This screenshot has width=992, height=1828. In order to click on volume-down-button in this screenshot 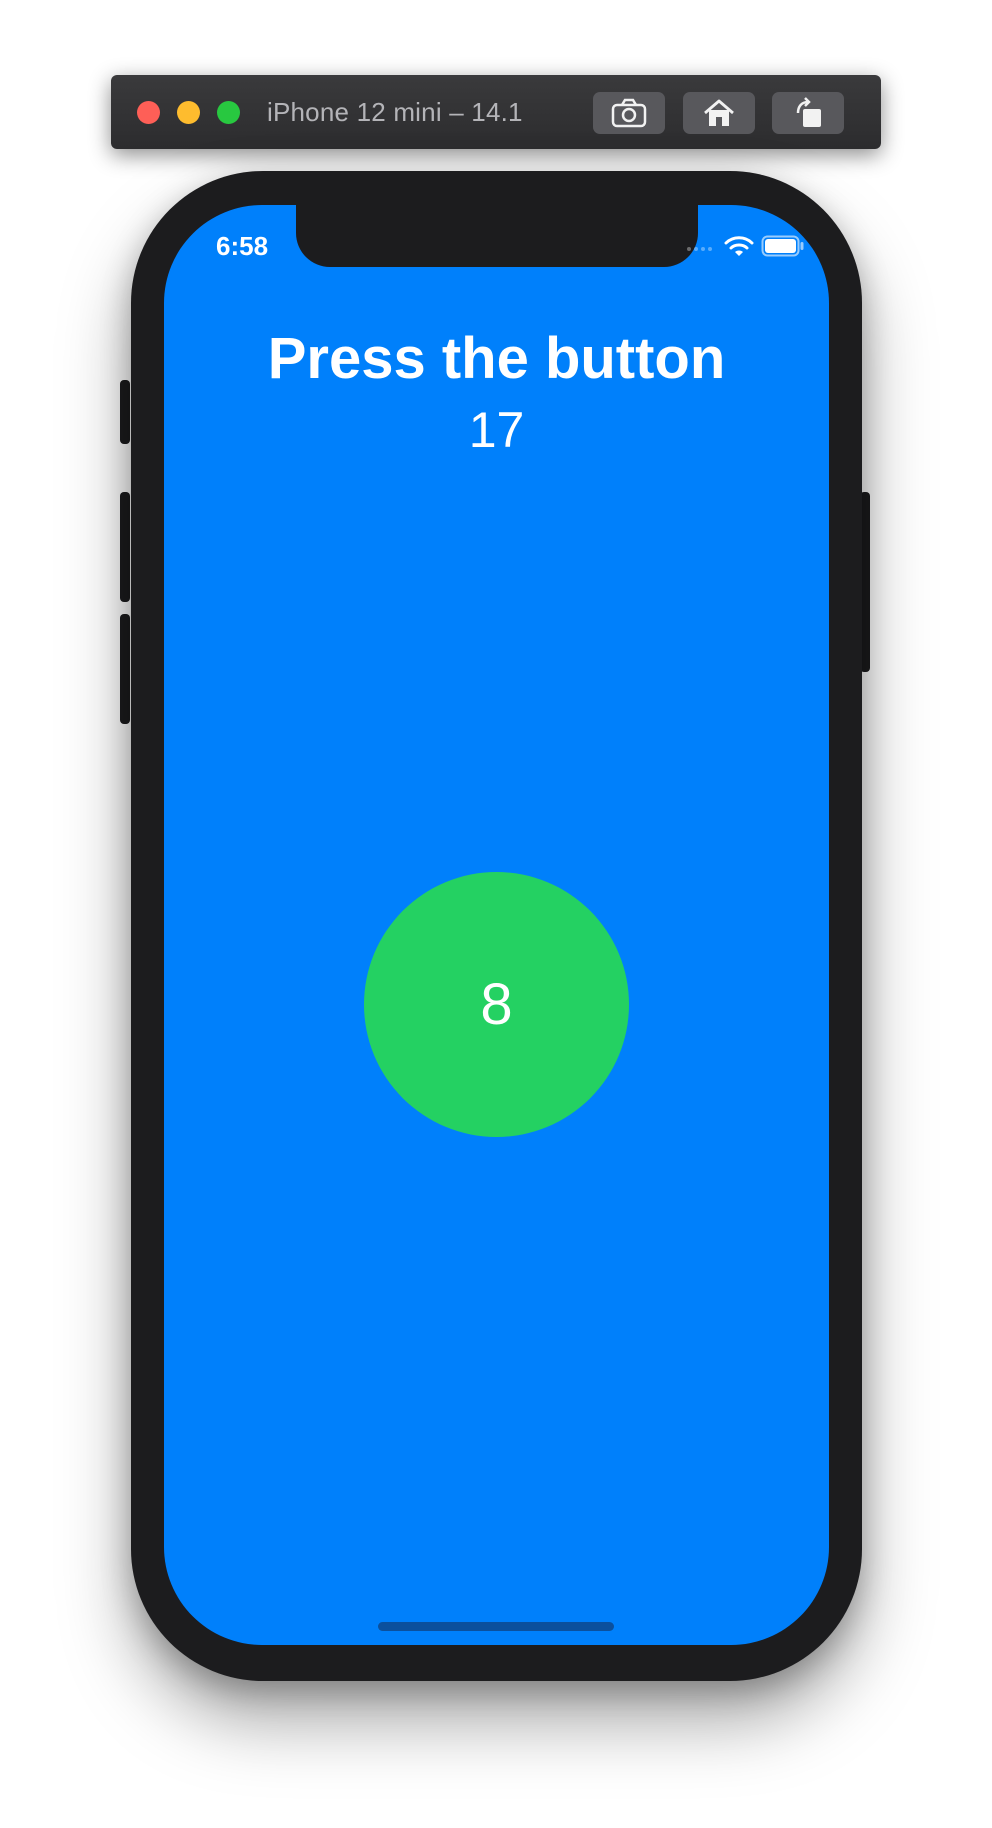, I will do `click(125, 669)`.